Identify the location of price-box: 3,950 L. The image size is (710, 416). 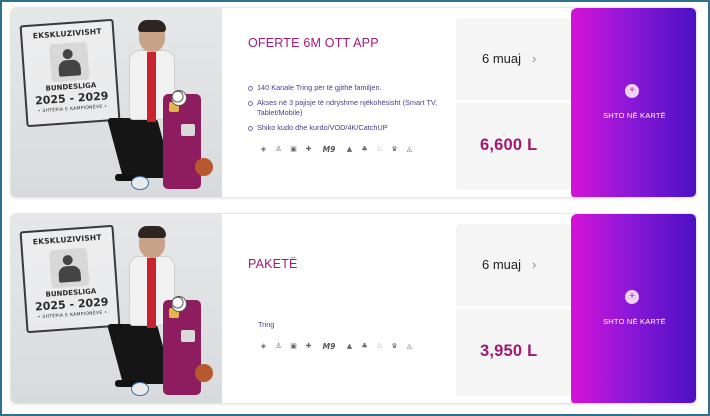
(513, 352).